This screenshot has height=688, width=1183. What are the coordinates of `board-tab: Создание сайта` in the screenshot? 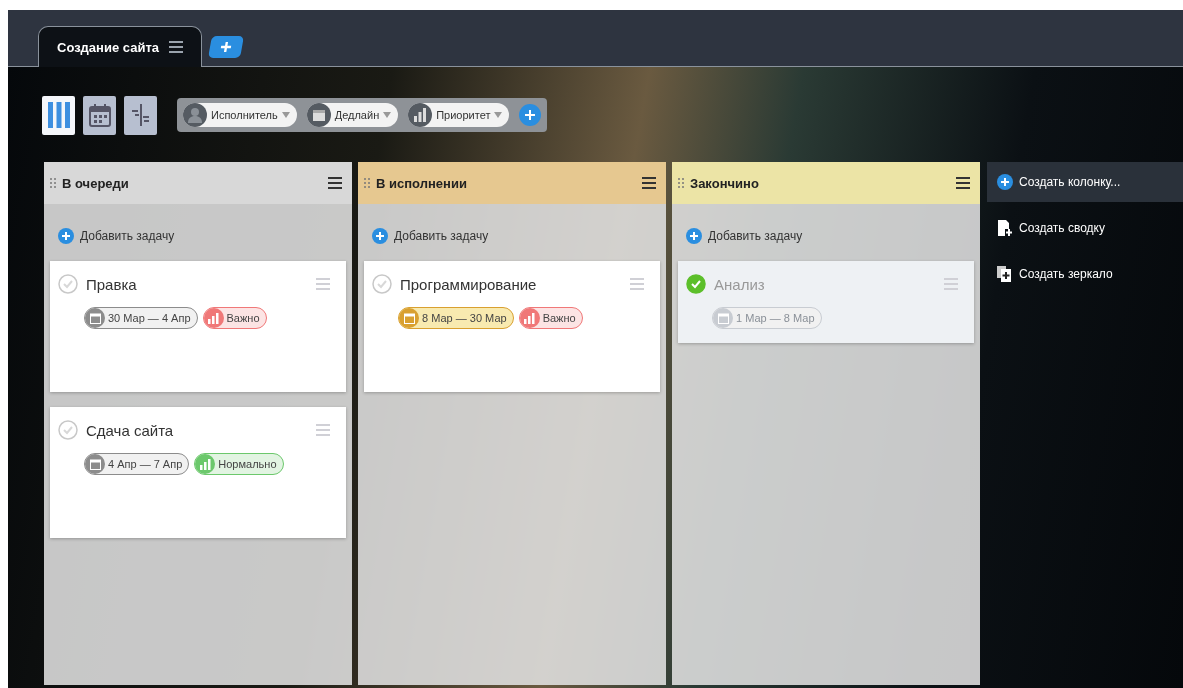 It's located at (120, 46).